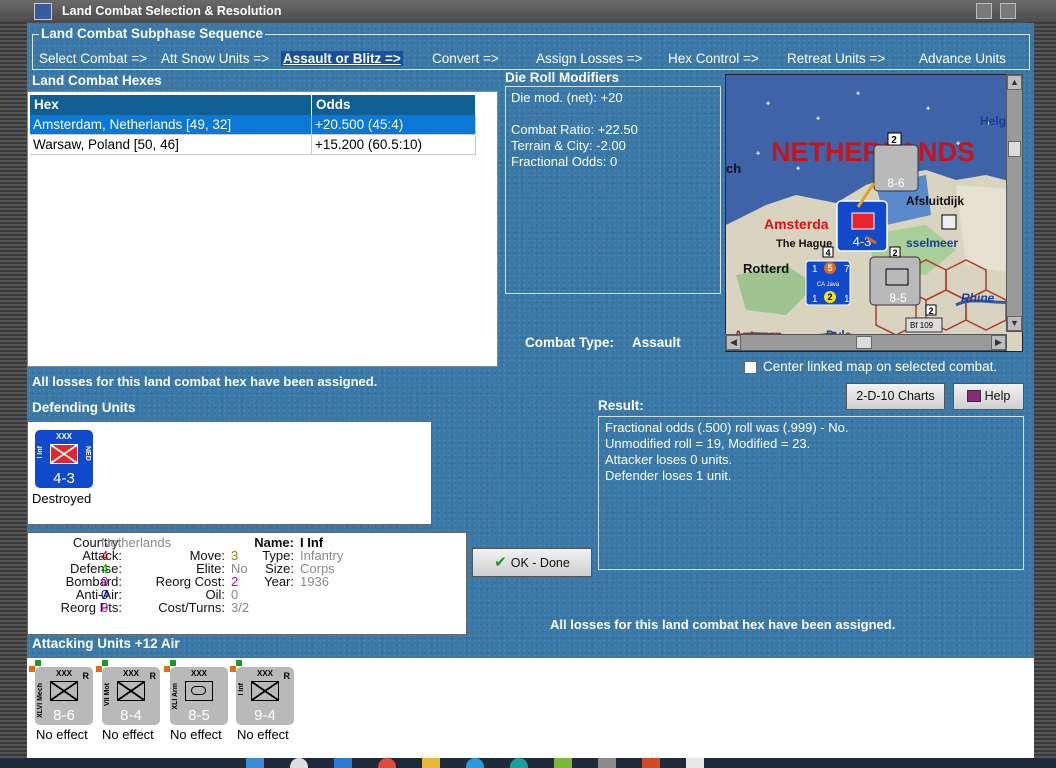  I want to click on step-assault-or-blitz: Assault or Blitz =>, so click(342, 58).